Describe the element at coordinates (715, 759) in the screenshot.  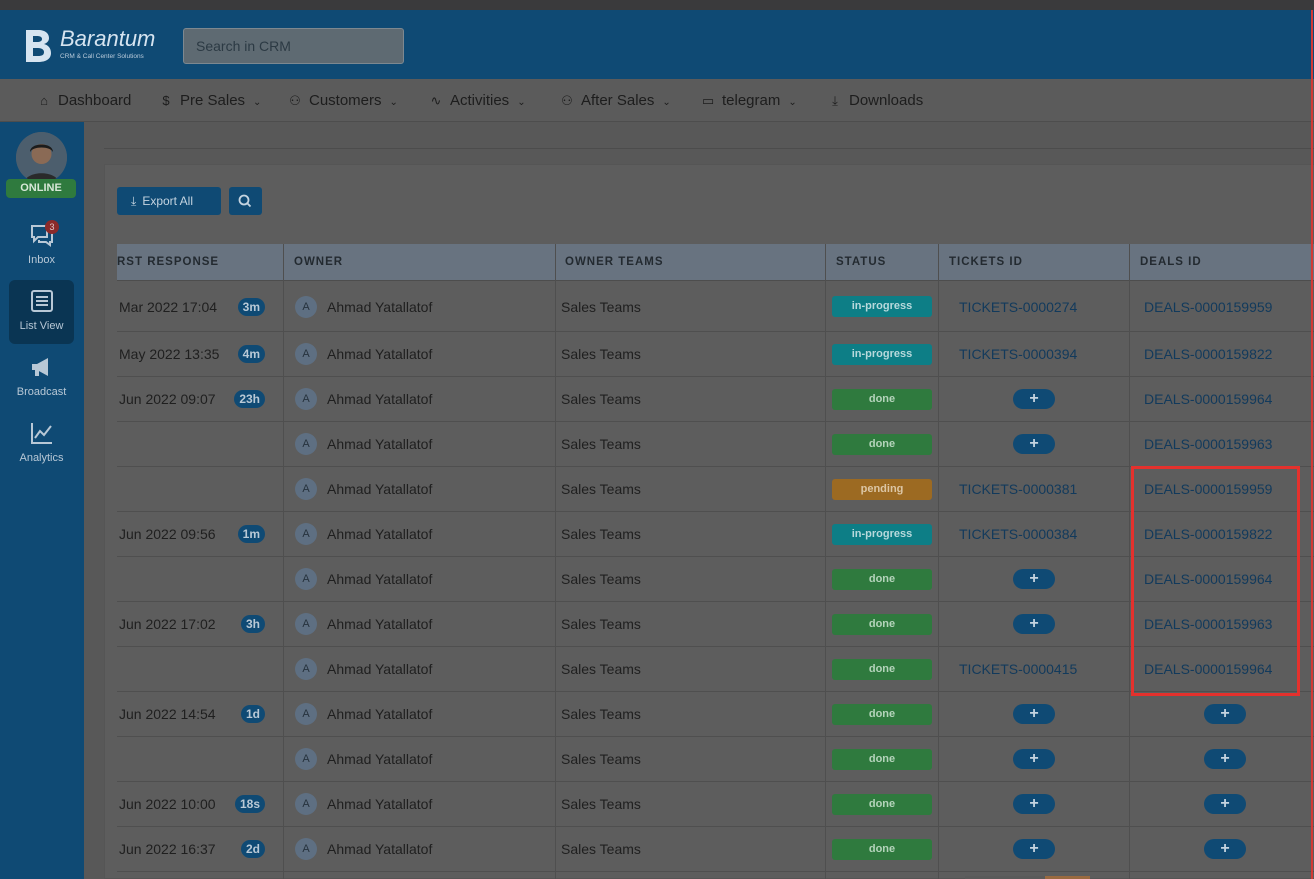
I see `table-row: A Ahmad Yatallatof Sales Teams done + +` at that location.